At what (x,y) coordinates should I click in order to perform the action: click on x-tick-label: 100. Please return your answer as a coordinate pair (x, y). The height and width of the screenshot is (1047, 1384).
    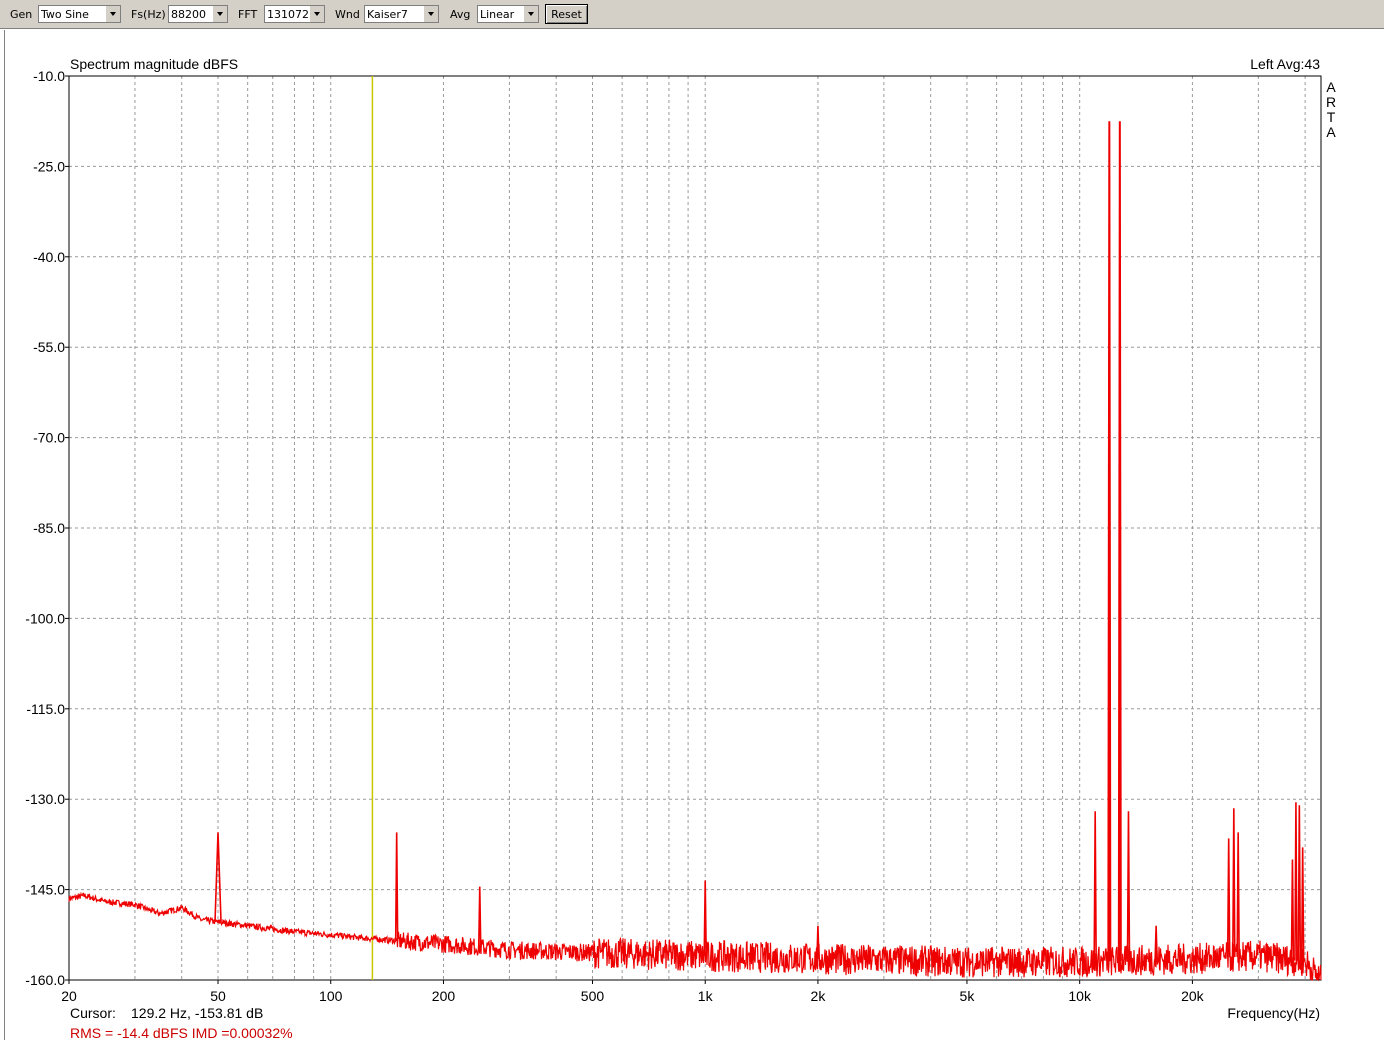
    Looking at the image, I should click on (331, 996).